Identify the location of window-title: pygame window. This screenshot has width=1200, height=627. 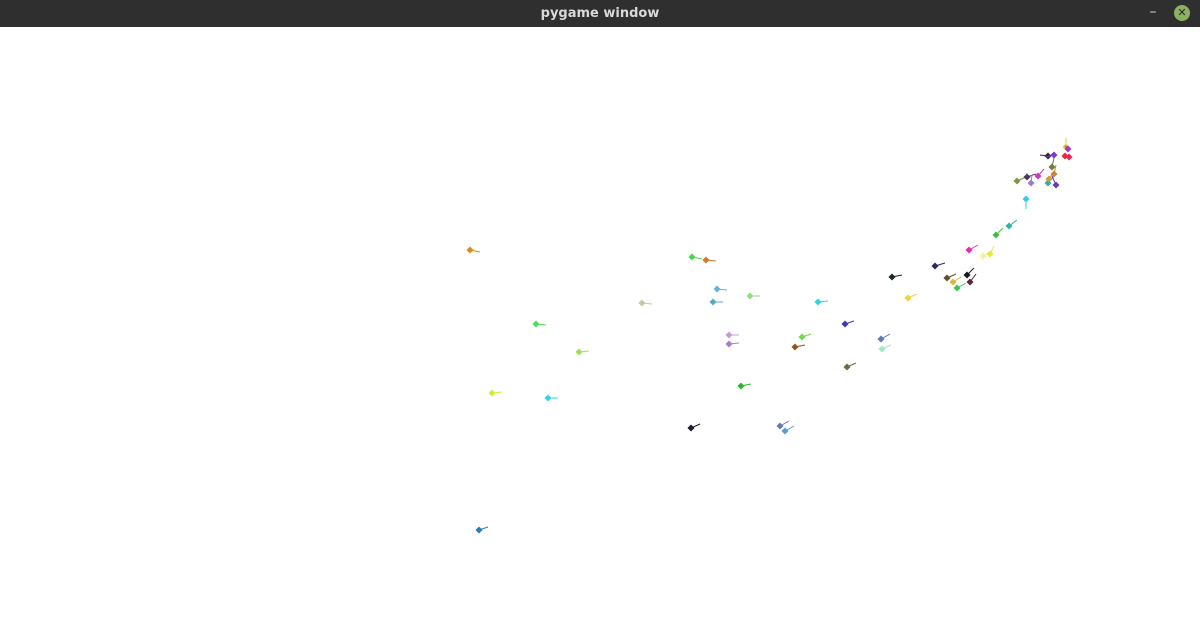
(600, 13).